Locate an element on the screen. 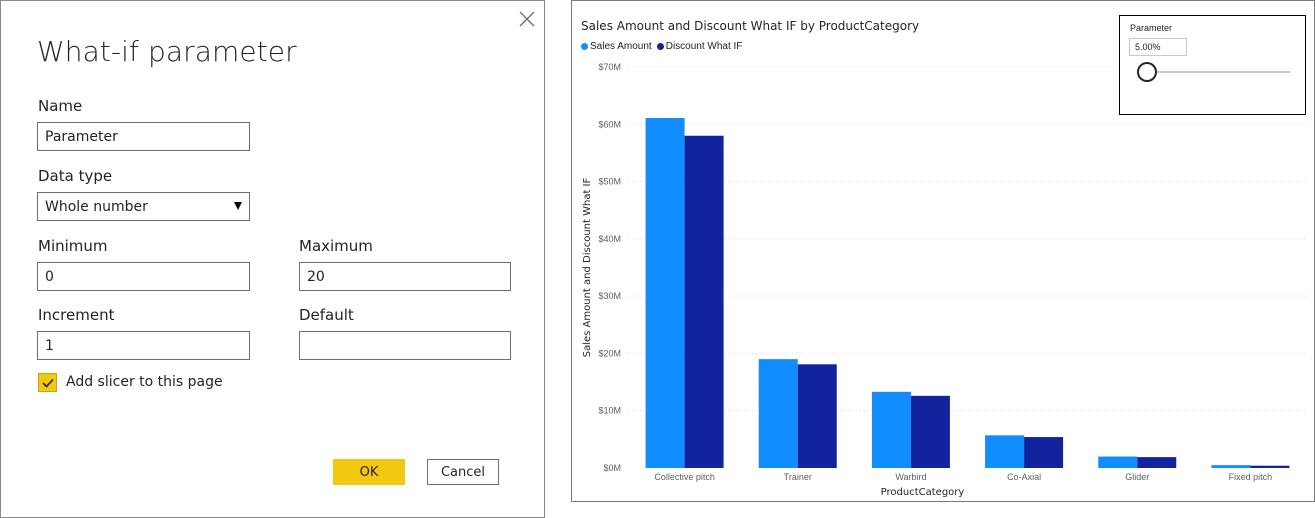 The width and height of the screenshot is (1315, 518). increment-input: 1 is located at coordinates (143, 345).